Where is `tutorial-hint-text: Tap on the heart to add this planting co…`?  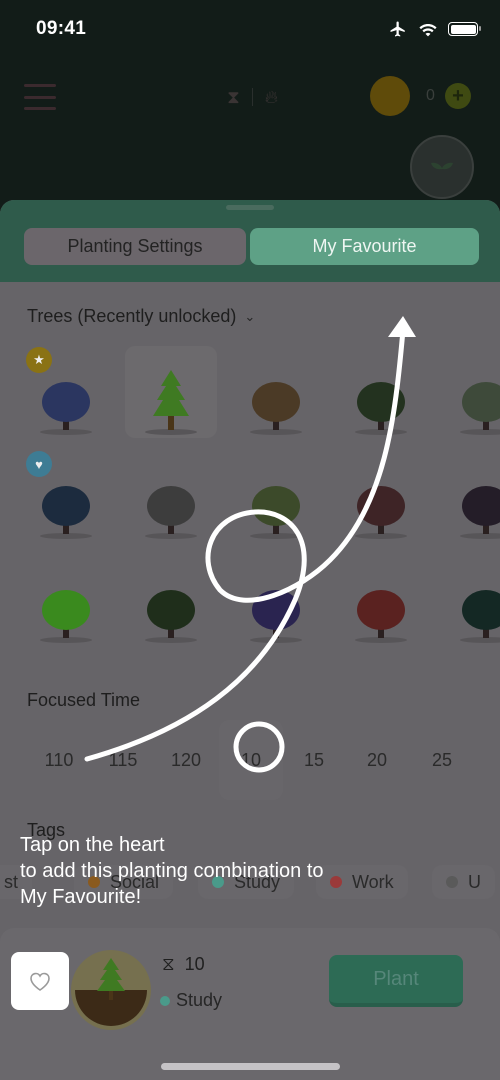 tutorial-hint-text: Tap on the heart to add this planting co… is located at coordinates (172, 871).